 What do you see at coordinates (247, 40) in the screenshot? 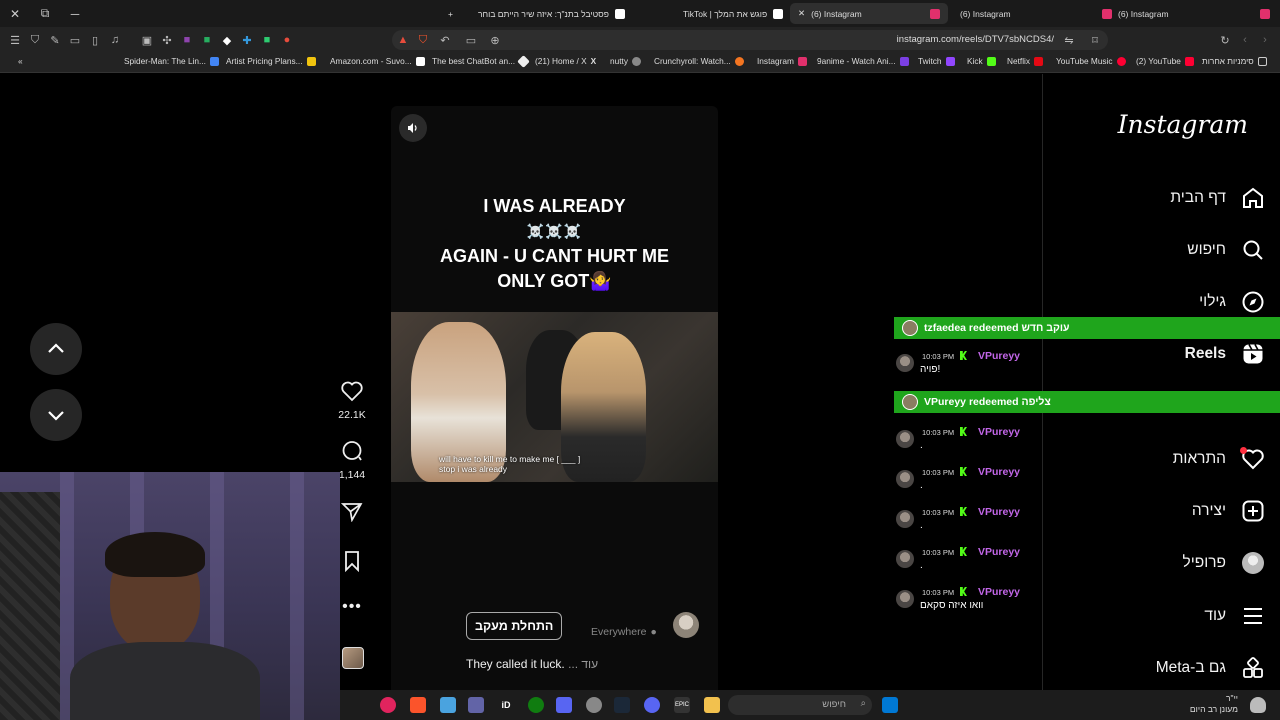
I see `extension-icon: ✚` at bounding box center [247, 40].